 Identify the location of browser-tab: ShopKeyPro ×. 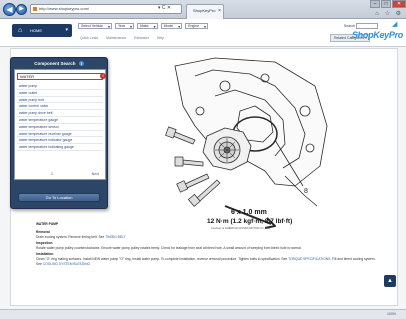
(205, 11).